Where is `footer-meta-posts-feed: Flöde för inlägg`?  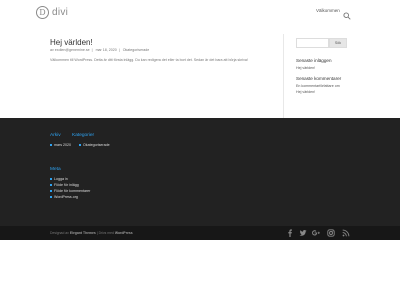 footer-meta-posts-feed: Flöde för inlägg is located at coordinates (64, 185).